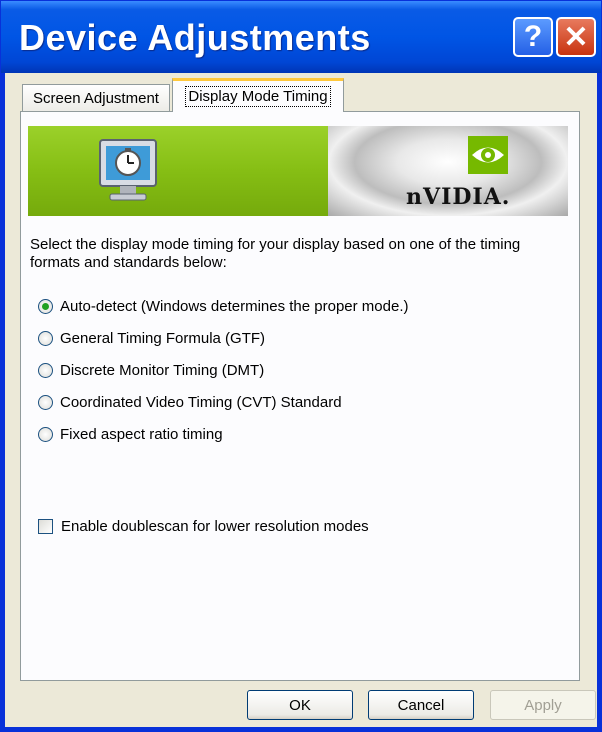  What do you see at coordinates (45, 526) in the screenshot?
I see `doublescan-checkbox` at bounding box center [45, 526].